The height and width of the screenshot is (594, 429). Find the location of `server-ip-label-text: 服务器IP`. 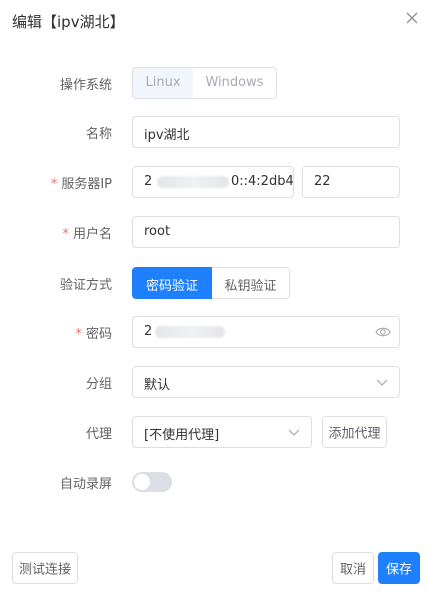

server-ip-label-text: 服务器IP is located at coordinates (86, 184).